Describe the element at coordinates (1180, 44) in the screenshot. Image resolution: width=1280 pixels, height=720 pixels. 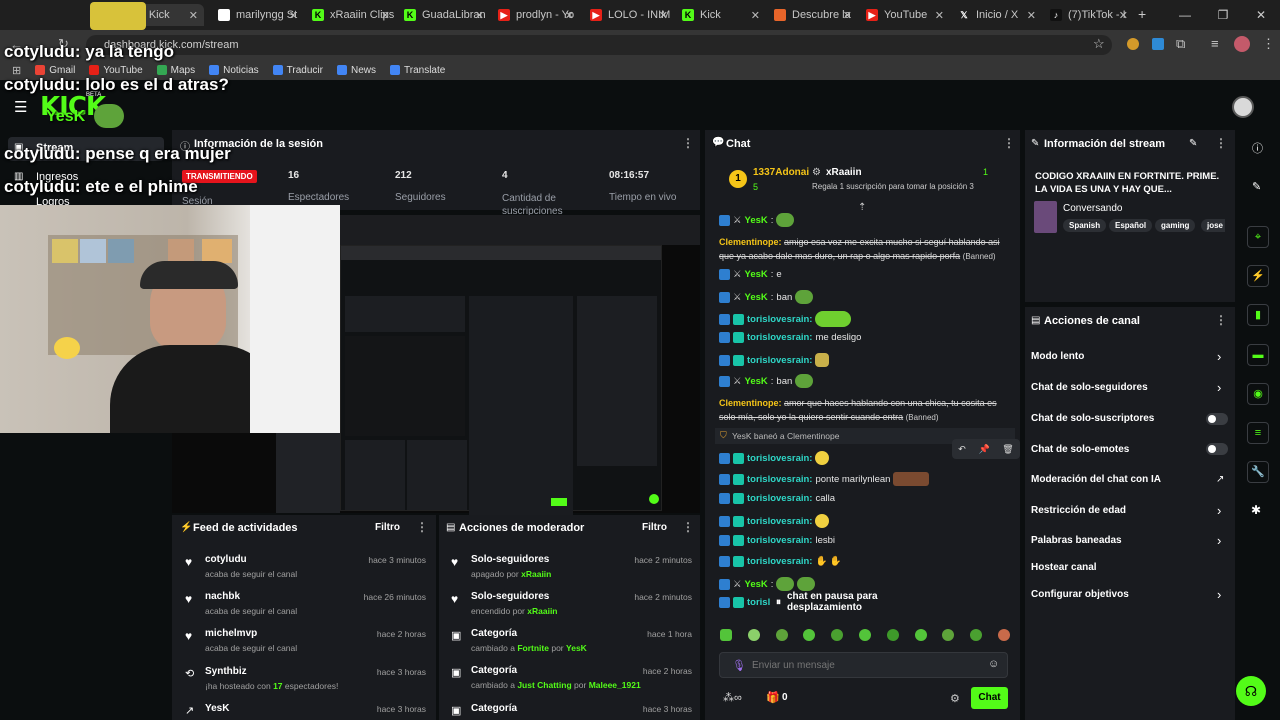
I see `extensions-puzzle-icon: ⧉` at that location.